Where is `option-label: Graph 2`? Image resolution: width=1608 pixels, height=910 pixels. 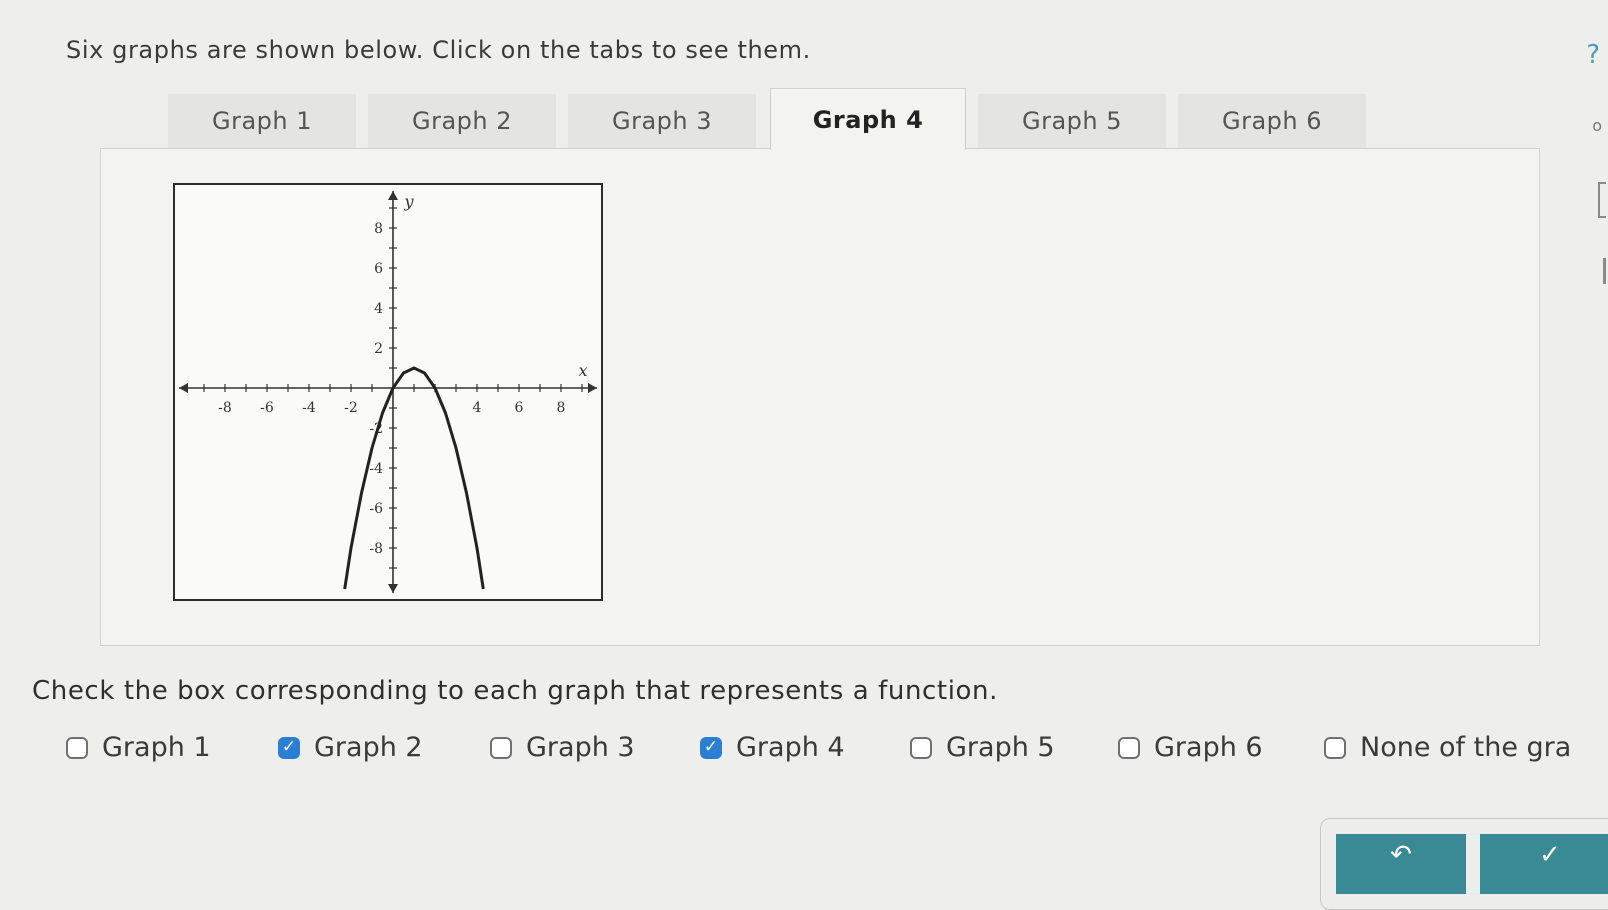
option-label: Graph 2 is located at coordinates (368, 747).